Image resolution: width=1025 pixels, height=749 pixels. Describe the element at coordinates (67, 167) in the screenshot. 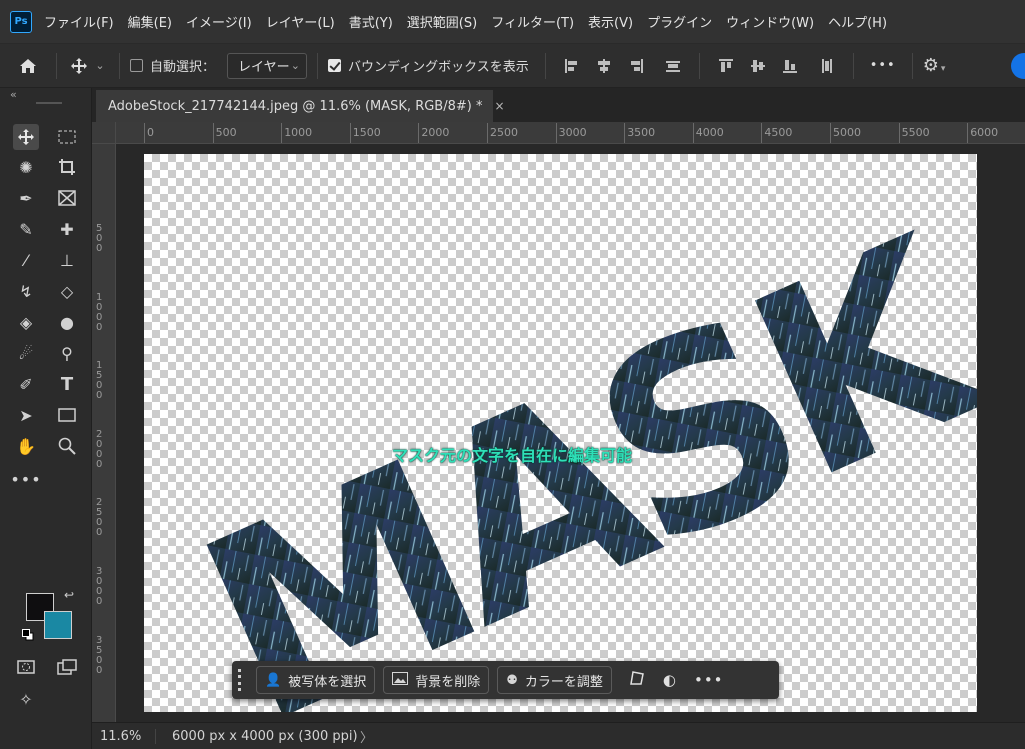

I see `crop-icon` at that location.